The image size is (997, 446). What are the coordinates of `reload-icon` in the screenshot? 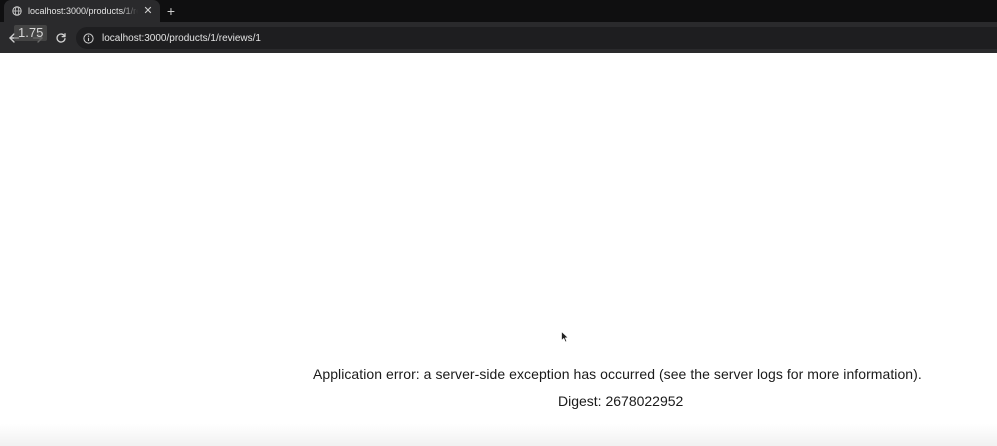 It's located at (61, 38).